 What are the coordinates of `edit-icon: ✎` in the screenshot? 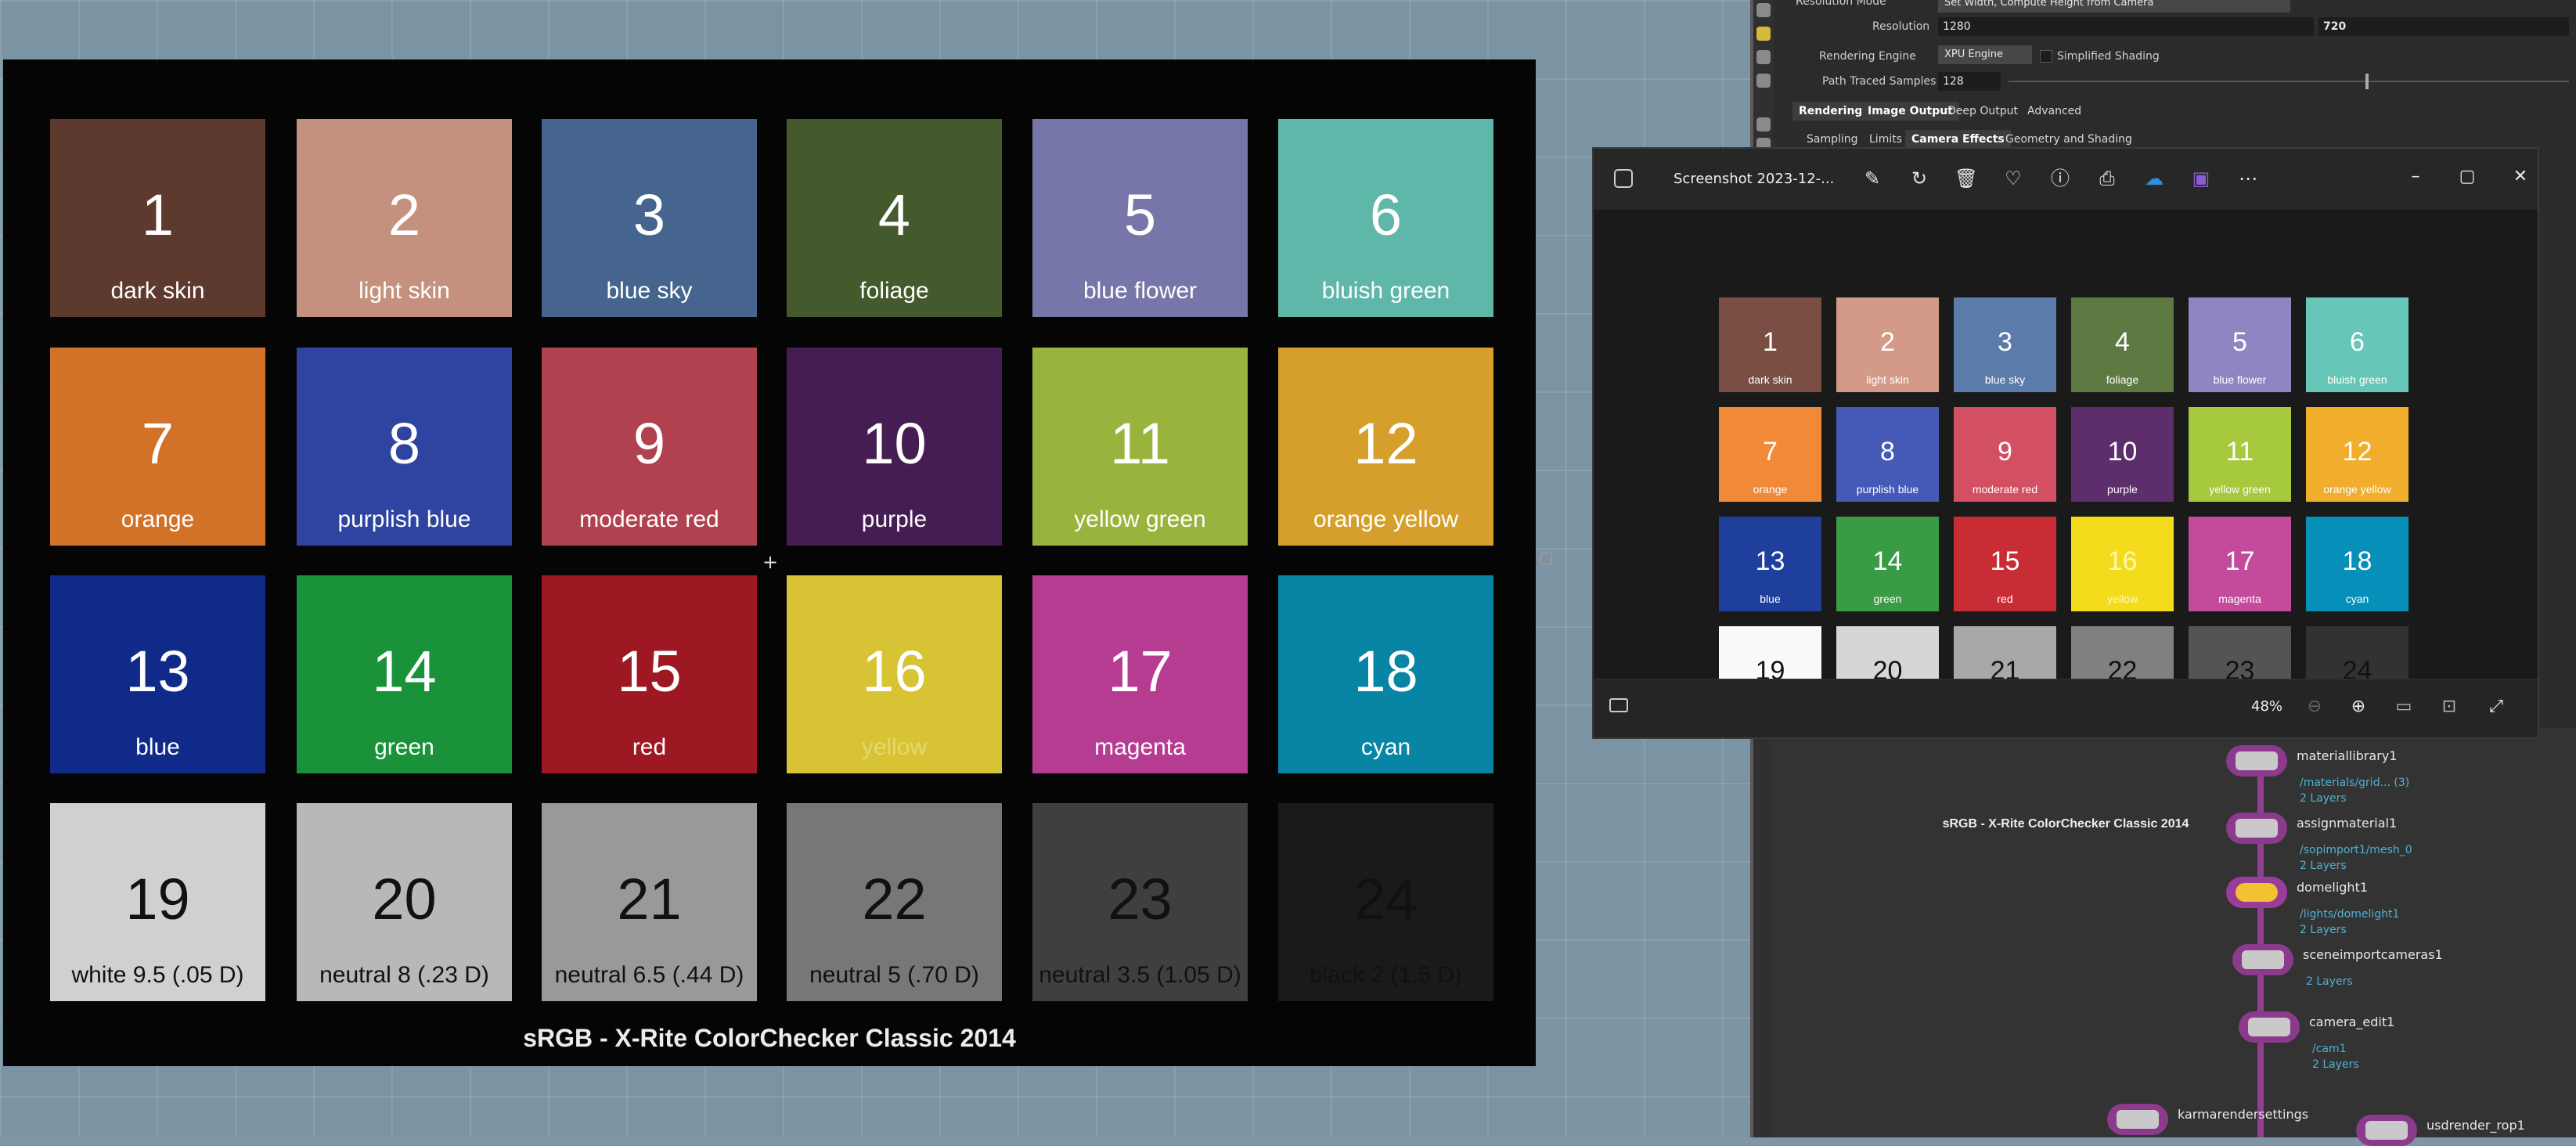 It's located at (1872, 178).